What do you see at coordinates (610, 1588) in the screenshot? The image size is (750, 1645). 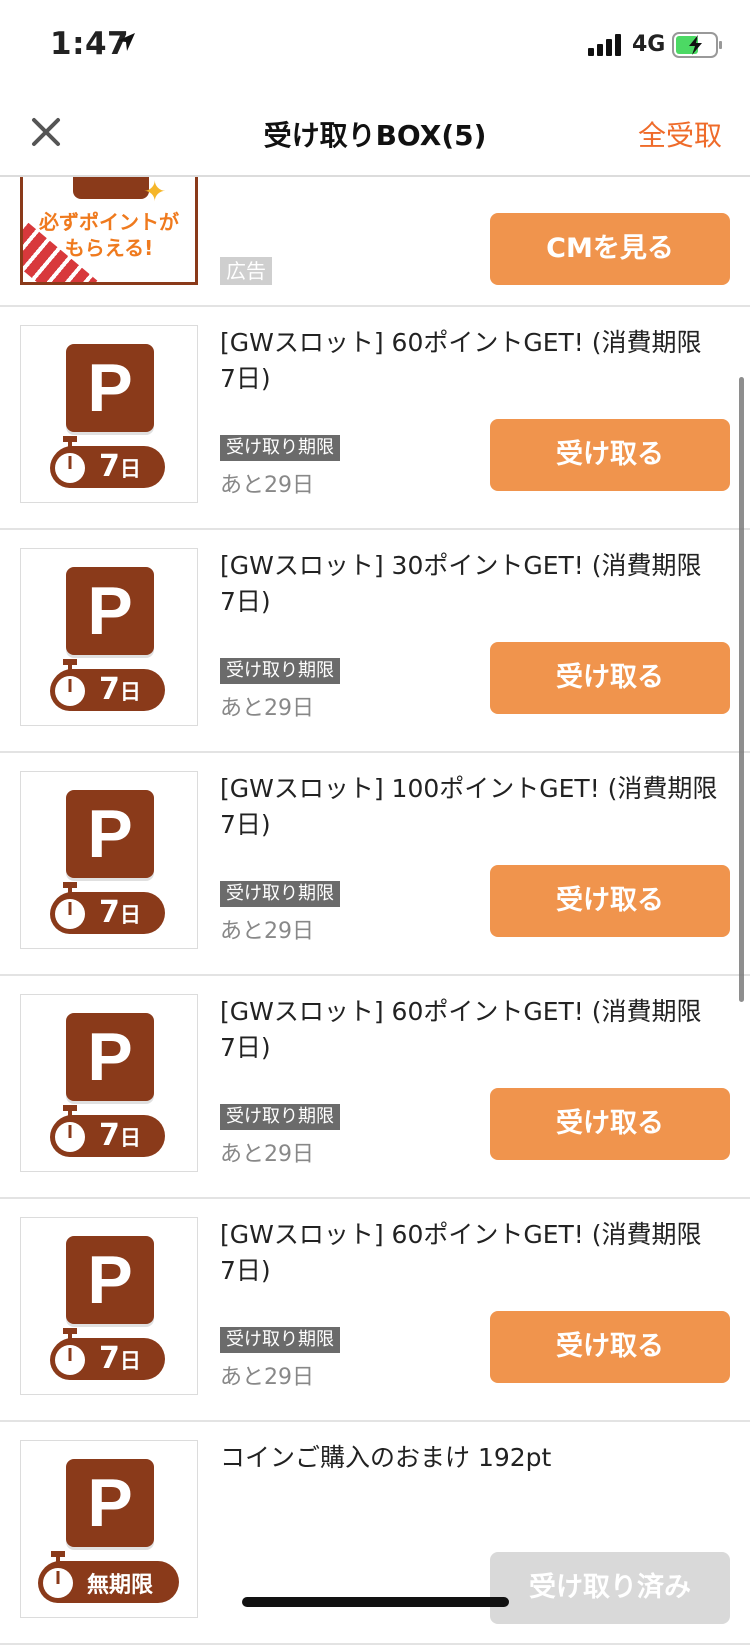 I see `received-button: 受け取り済み` at bounding box center [610, 1588].